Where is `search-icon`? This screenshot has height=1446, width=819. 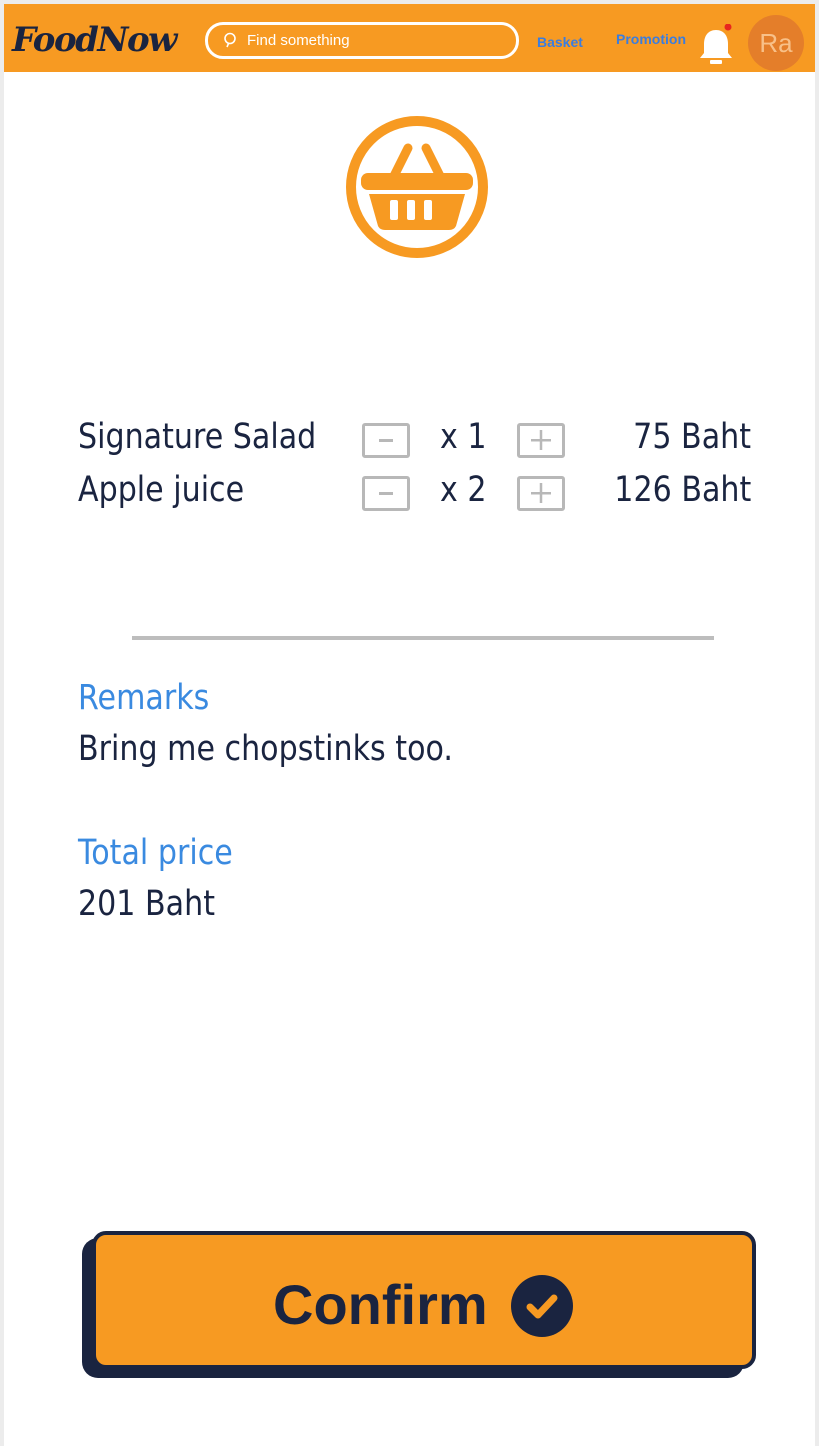 search-icon is located at coordinates (230, 40).